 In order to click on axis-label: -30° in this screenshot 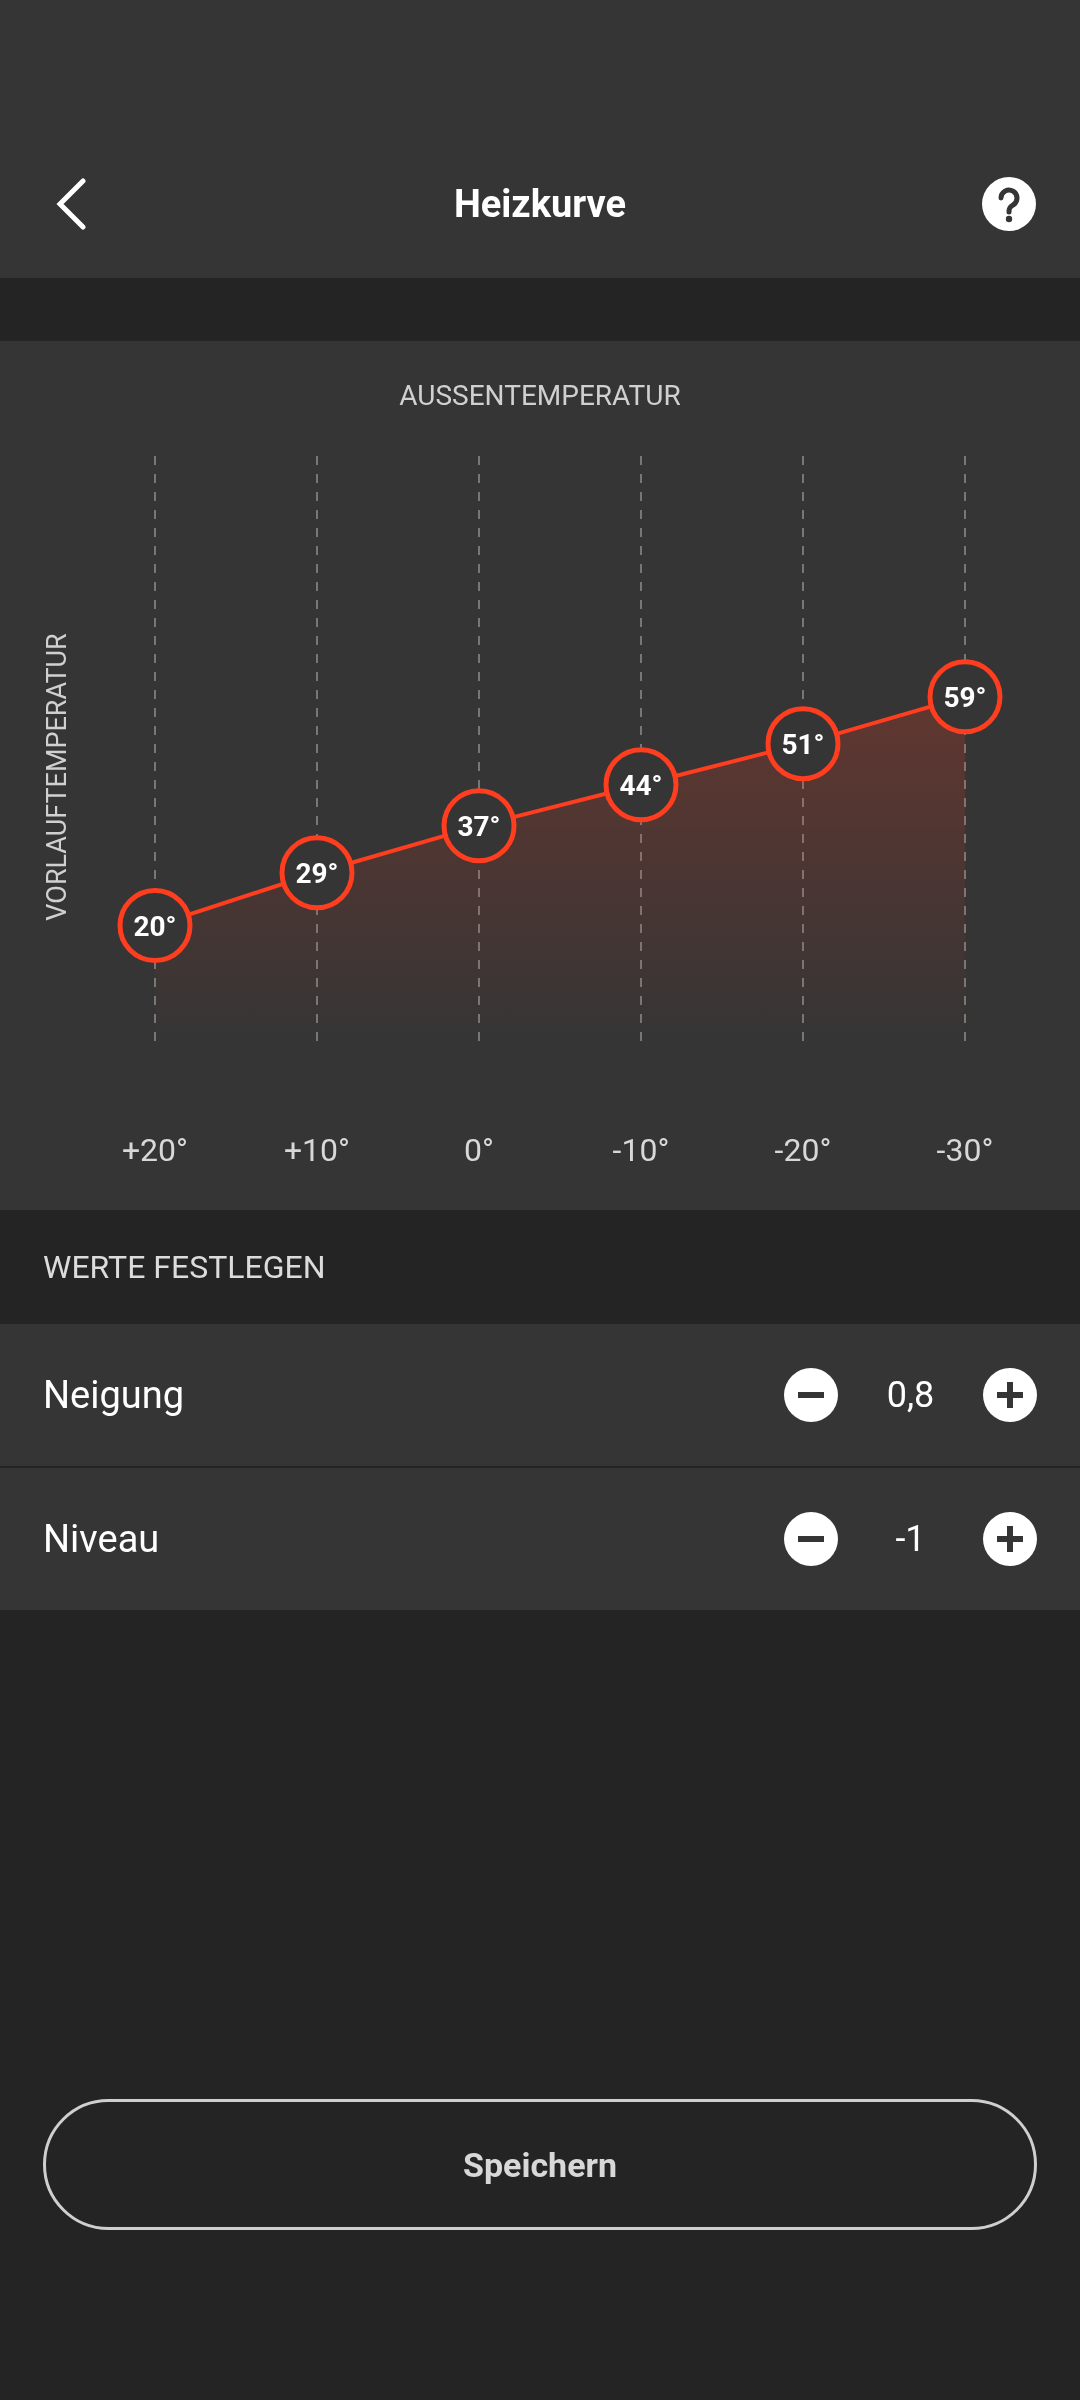, I will do `click(965, 1150)`.